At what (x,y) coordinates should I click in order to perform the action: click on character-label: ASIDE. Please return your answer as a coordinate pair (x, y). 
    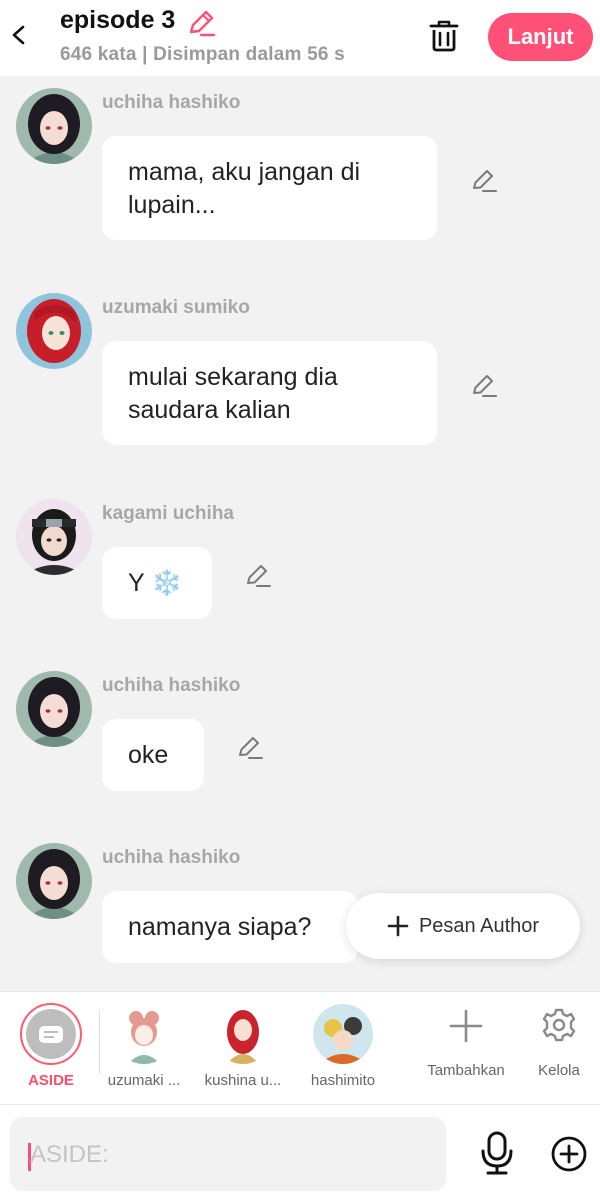
    Looking at the image, I should click on (51, 1080).